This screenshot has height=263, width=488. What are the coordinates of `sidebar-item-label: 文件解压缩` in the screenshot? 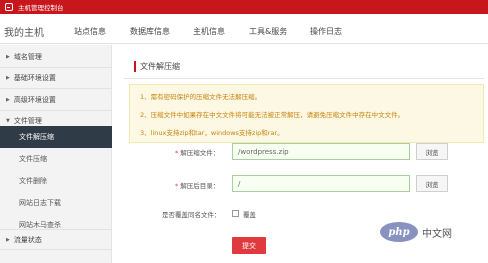 It's located at (36, 137).